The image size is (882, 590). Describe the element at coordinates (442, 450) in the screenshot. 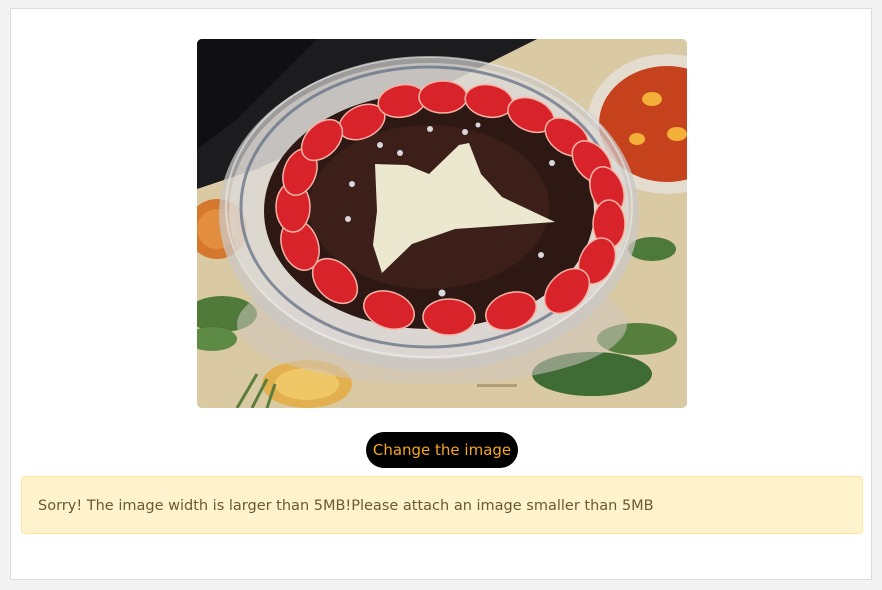

I see `change-image-button: Change the image` at that location.